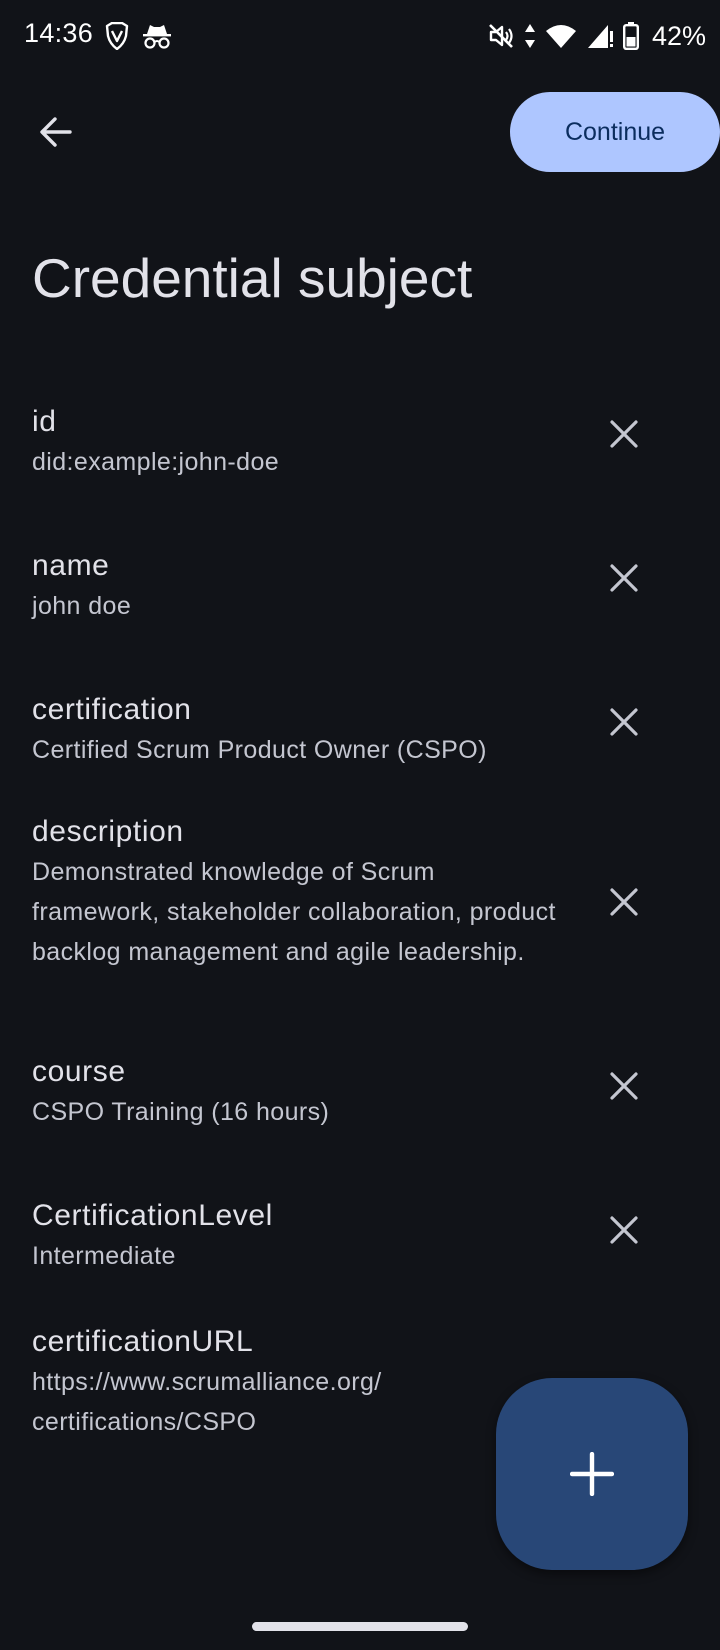 The image size is (720, 1650). What do you see at coordinates (138, 36) in the screenshot?
I see `status-left-icons` at bounding box center [138, 36].